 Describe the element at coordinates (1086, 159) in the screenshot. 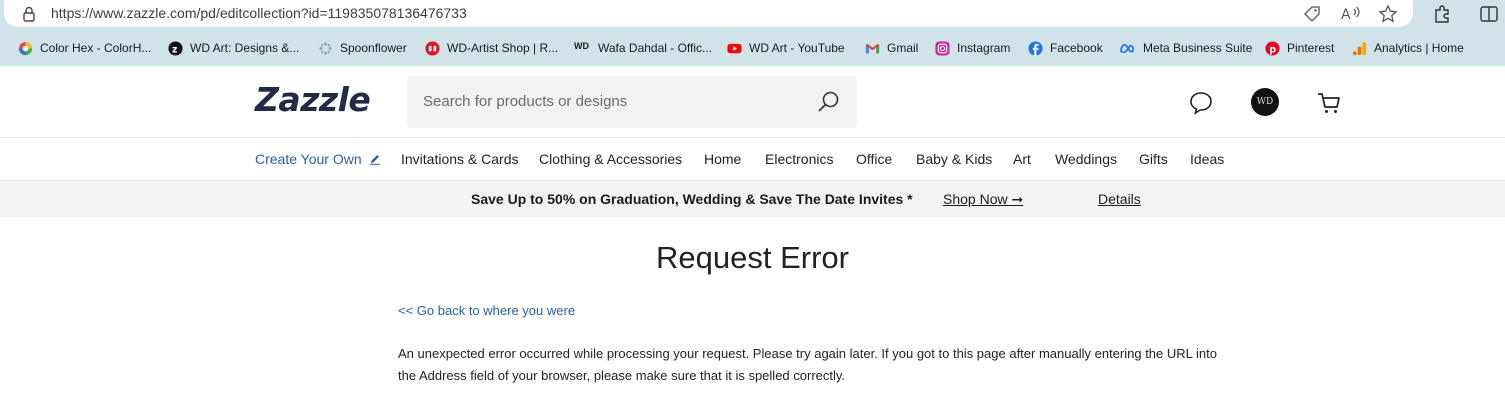

I see `nav-weddings: Weddings` at that location.